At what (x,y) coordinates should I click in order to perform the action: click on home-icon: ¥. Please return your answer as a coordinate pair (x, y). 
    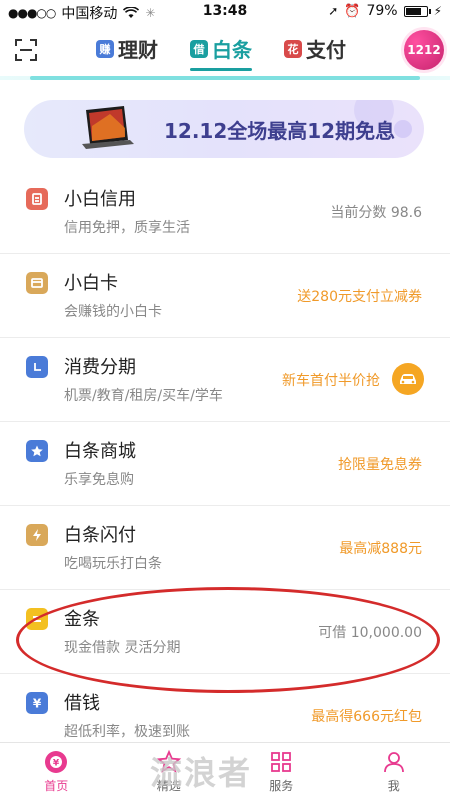
    Looking at the image, I should click on (56, 762).